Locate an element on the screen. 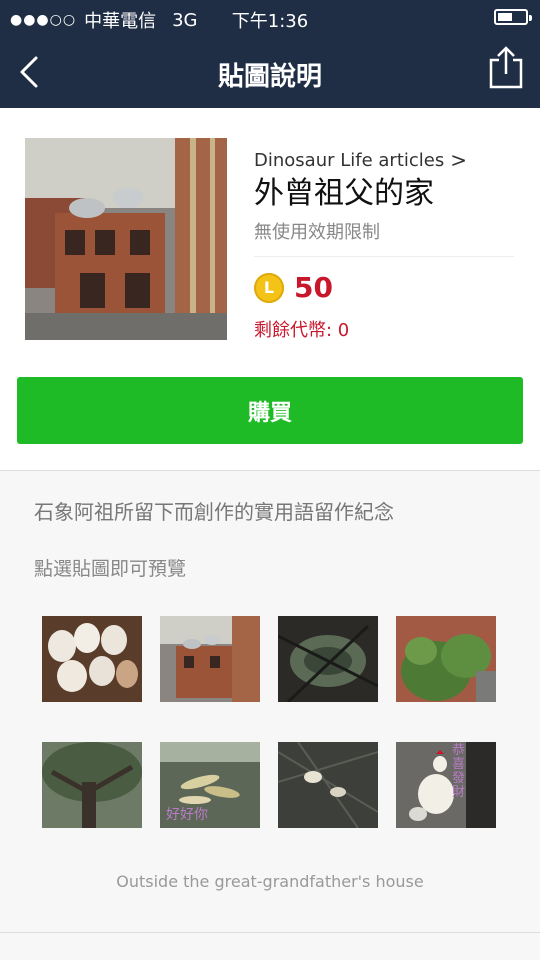  sticker-plant is located at coordinates (446, 659).